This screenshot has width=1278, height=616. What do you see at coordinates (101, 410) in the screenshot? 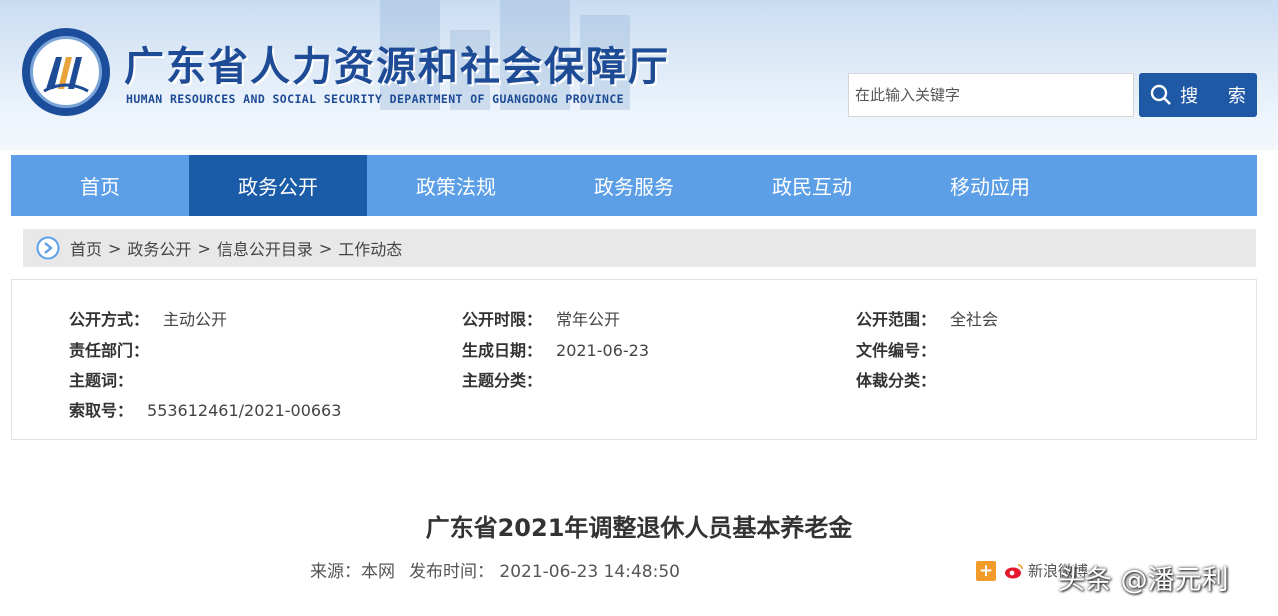
I see `info-label: 索取号：` at bounding box center [101, 410].